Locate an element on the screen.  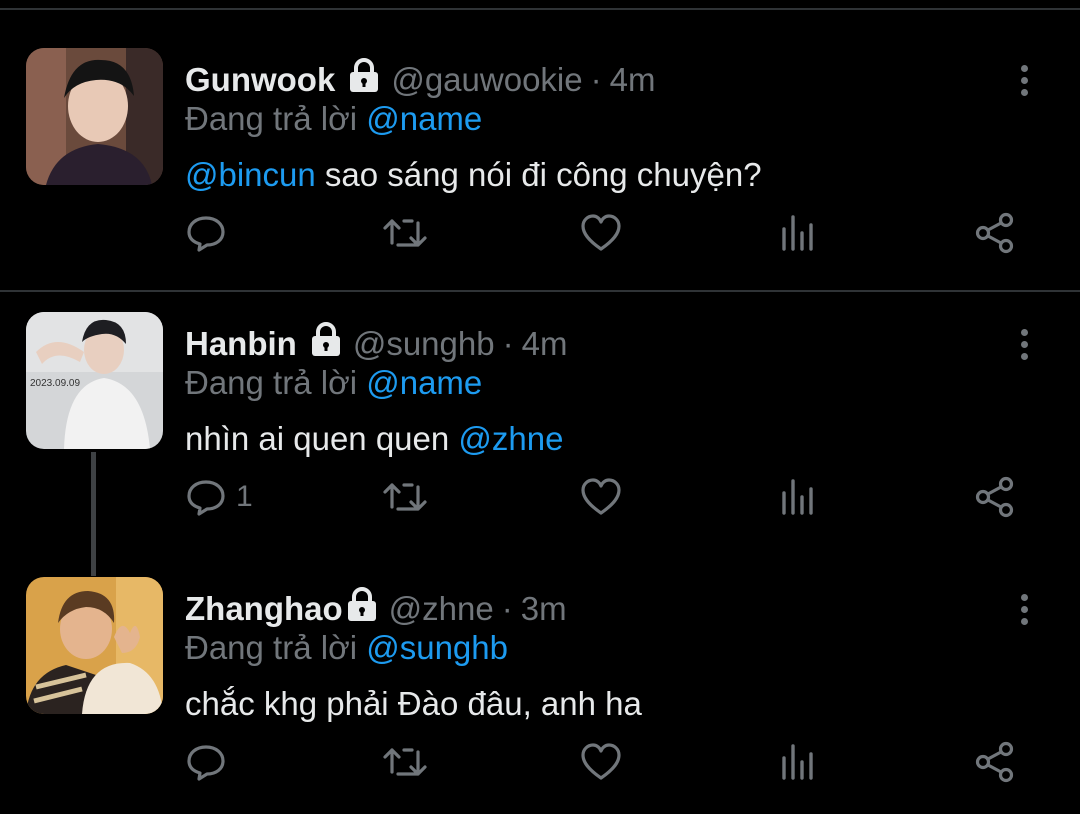
tweet-divider is located at coordinates (540, 291).